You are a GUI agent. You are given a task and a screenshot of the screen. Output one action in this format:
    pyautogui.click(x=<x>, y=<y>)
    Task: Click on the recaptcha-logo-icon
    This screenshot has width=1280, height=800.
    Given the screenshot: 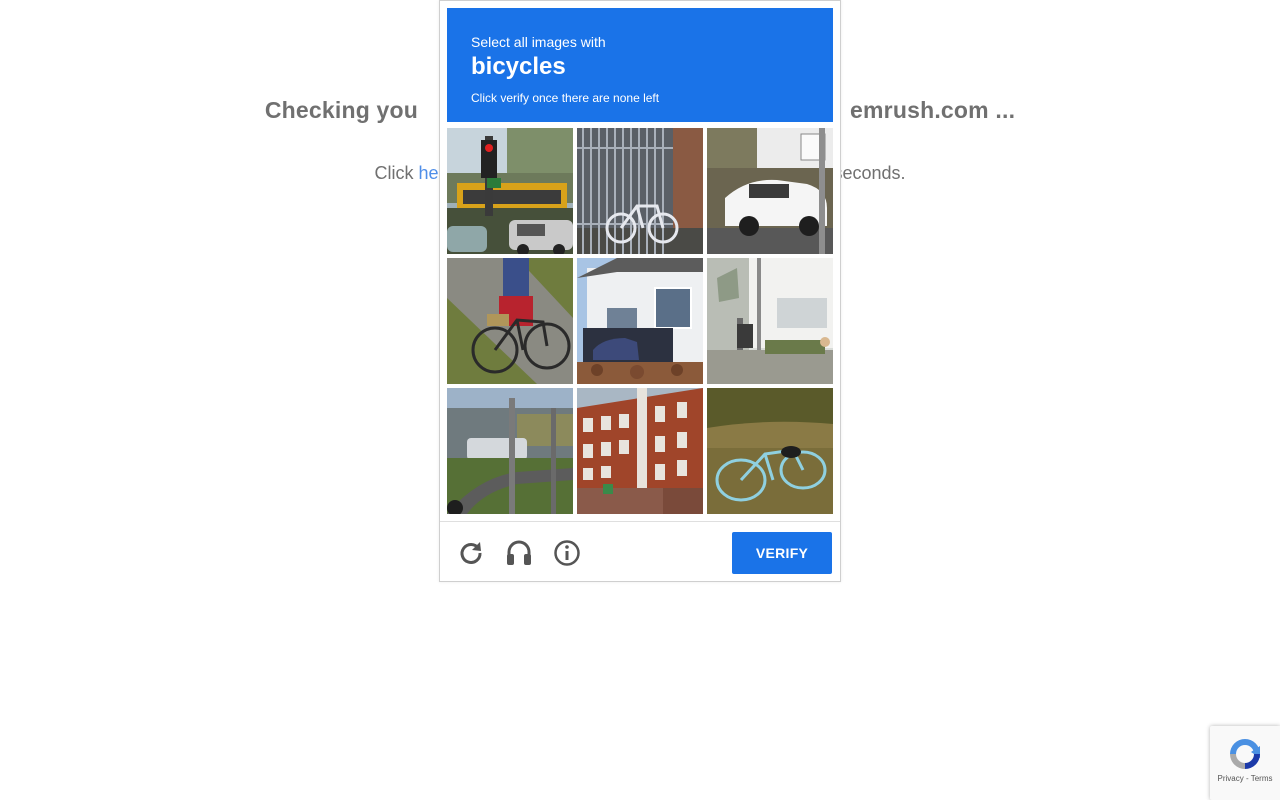 What is the action you would take?
    pyautogui.click(x=1245, y=754)
    